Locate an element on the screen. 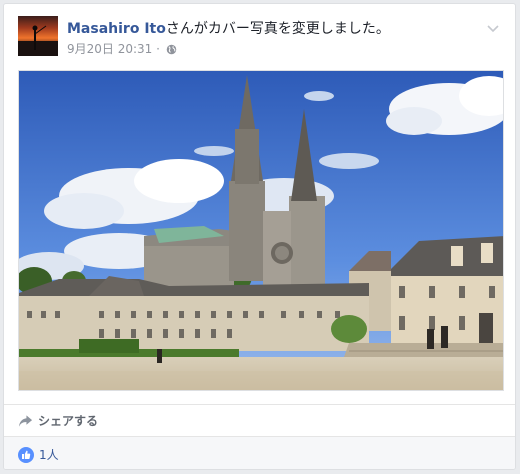 This screenshot has width=520, height=474. author-avatar is located at coordinates (38, 36).